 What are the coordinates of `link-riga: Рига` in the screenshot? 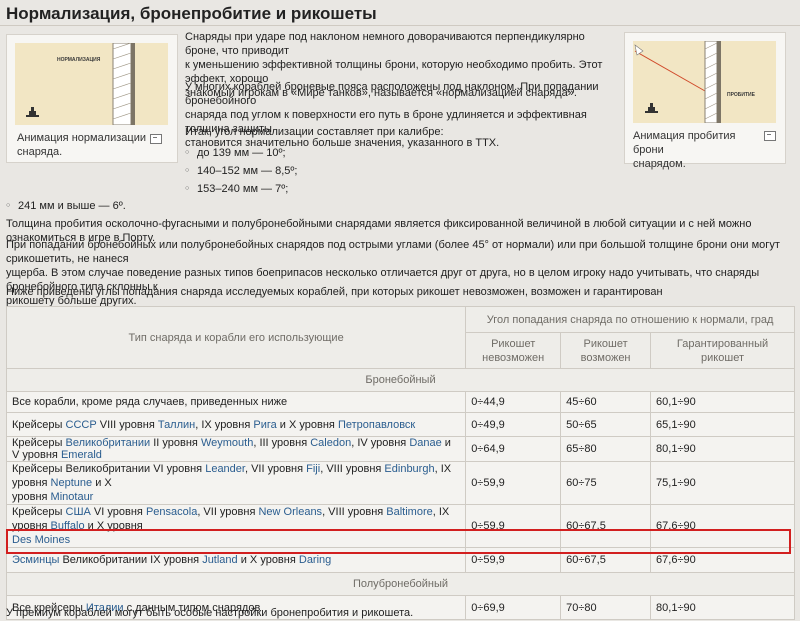 It's located at (264, 425).